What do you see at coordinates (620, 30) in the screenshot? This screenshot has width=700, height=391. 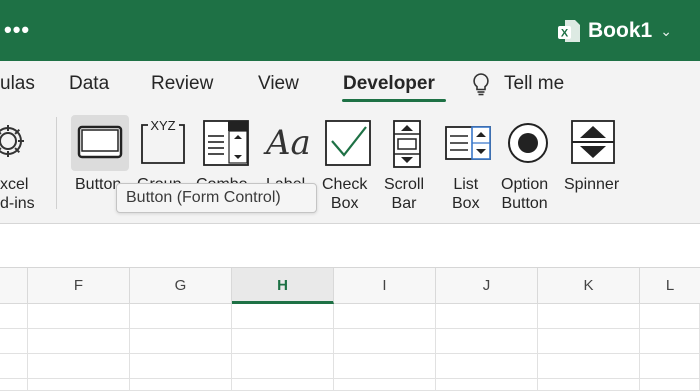 I see `workbook-name: Book1` at bounding box center [620, 30].